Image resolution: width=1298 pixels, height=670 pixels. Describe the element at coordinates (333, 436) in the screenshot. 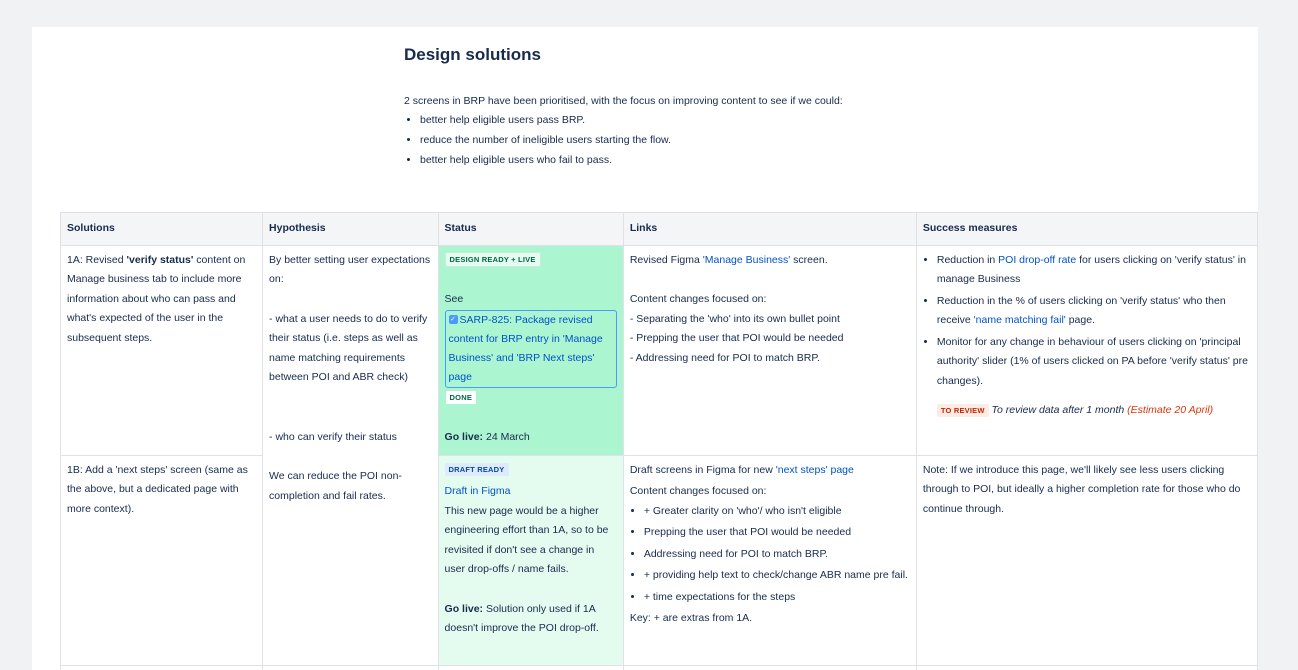

I see `hypothesis-text: - who can verify their status` at that location.